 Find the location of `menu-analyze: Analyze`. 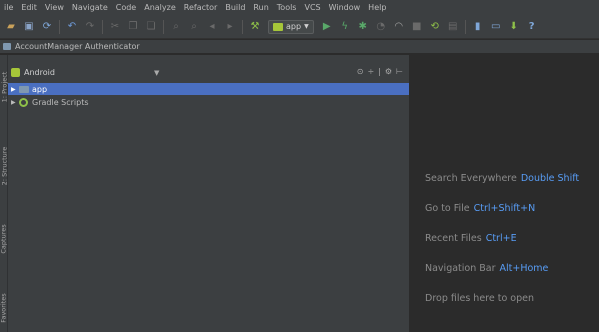

menu-analyze: Analyze is located at coordinates (160, 7).